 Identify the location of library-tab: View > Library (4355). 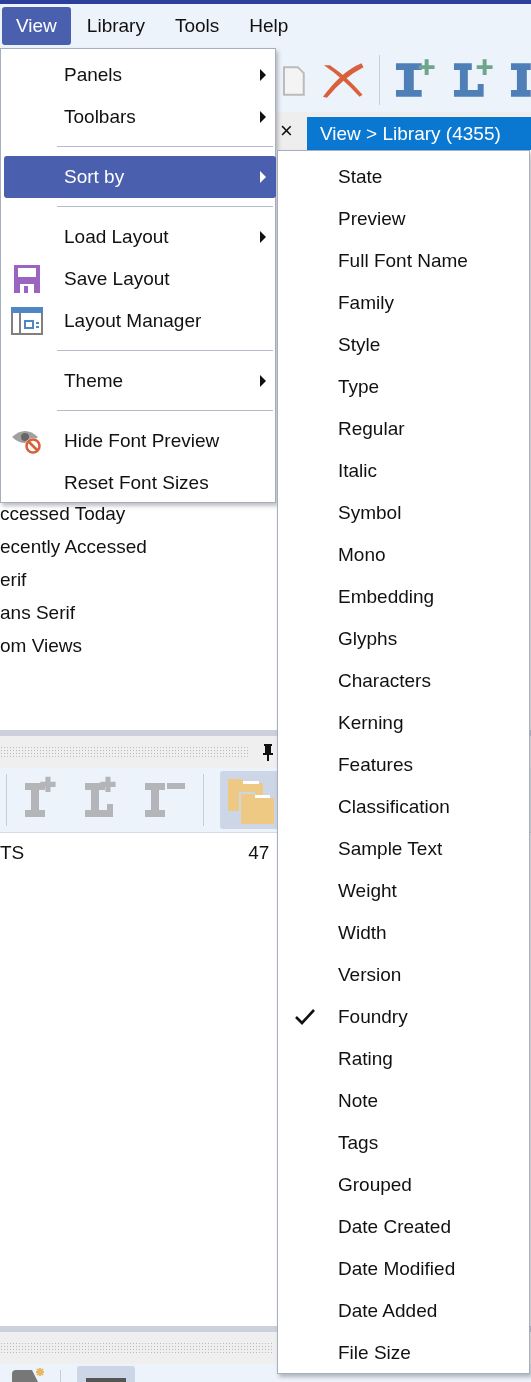
(419, 133).